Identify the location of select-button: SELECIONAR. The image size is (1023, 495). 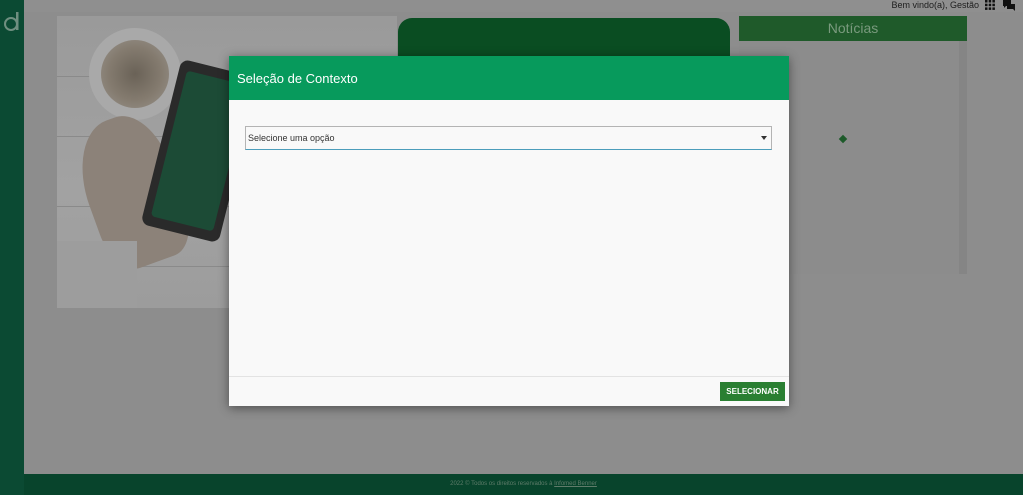
(752, 391).